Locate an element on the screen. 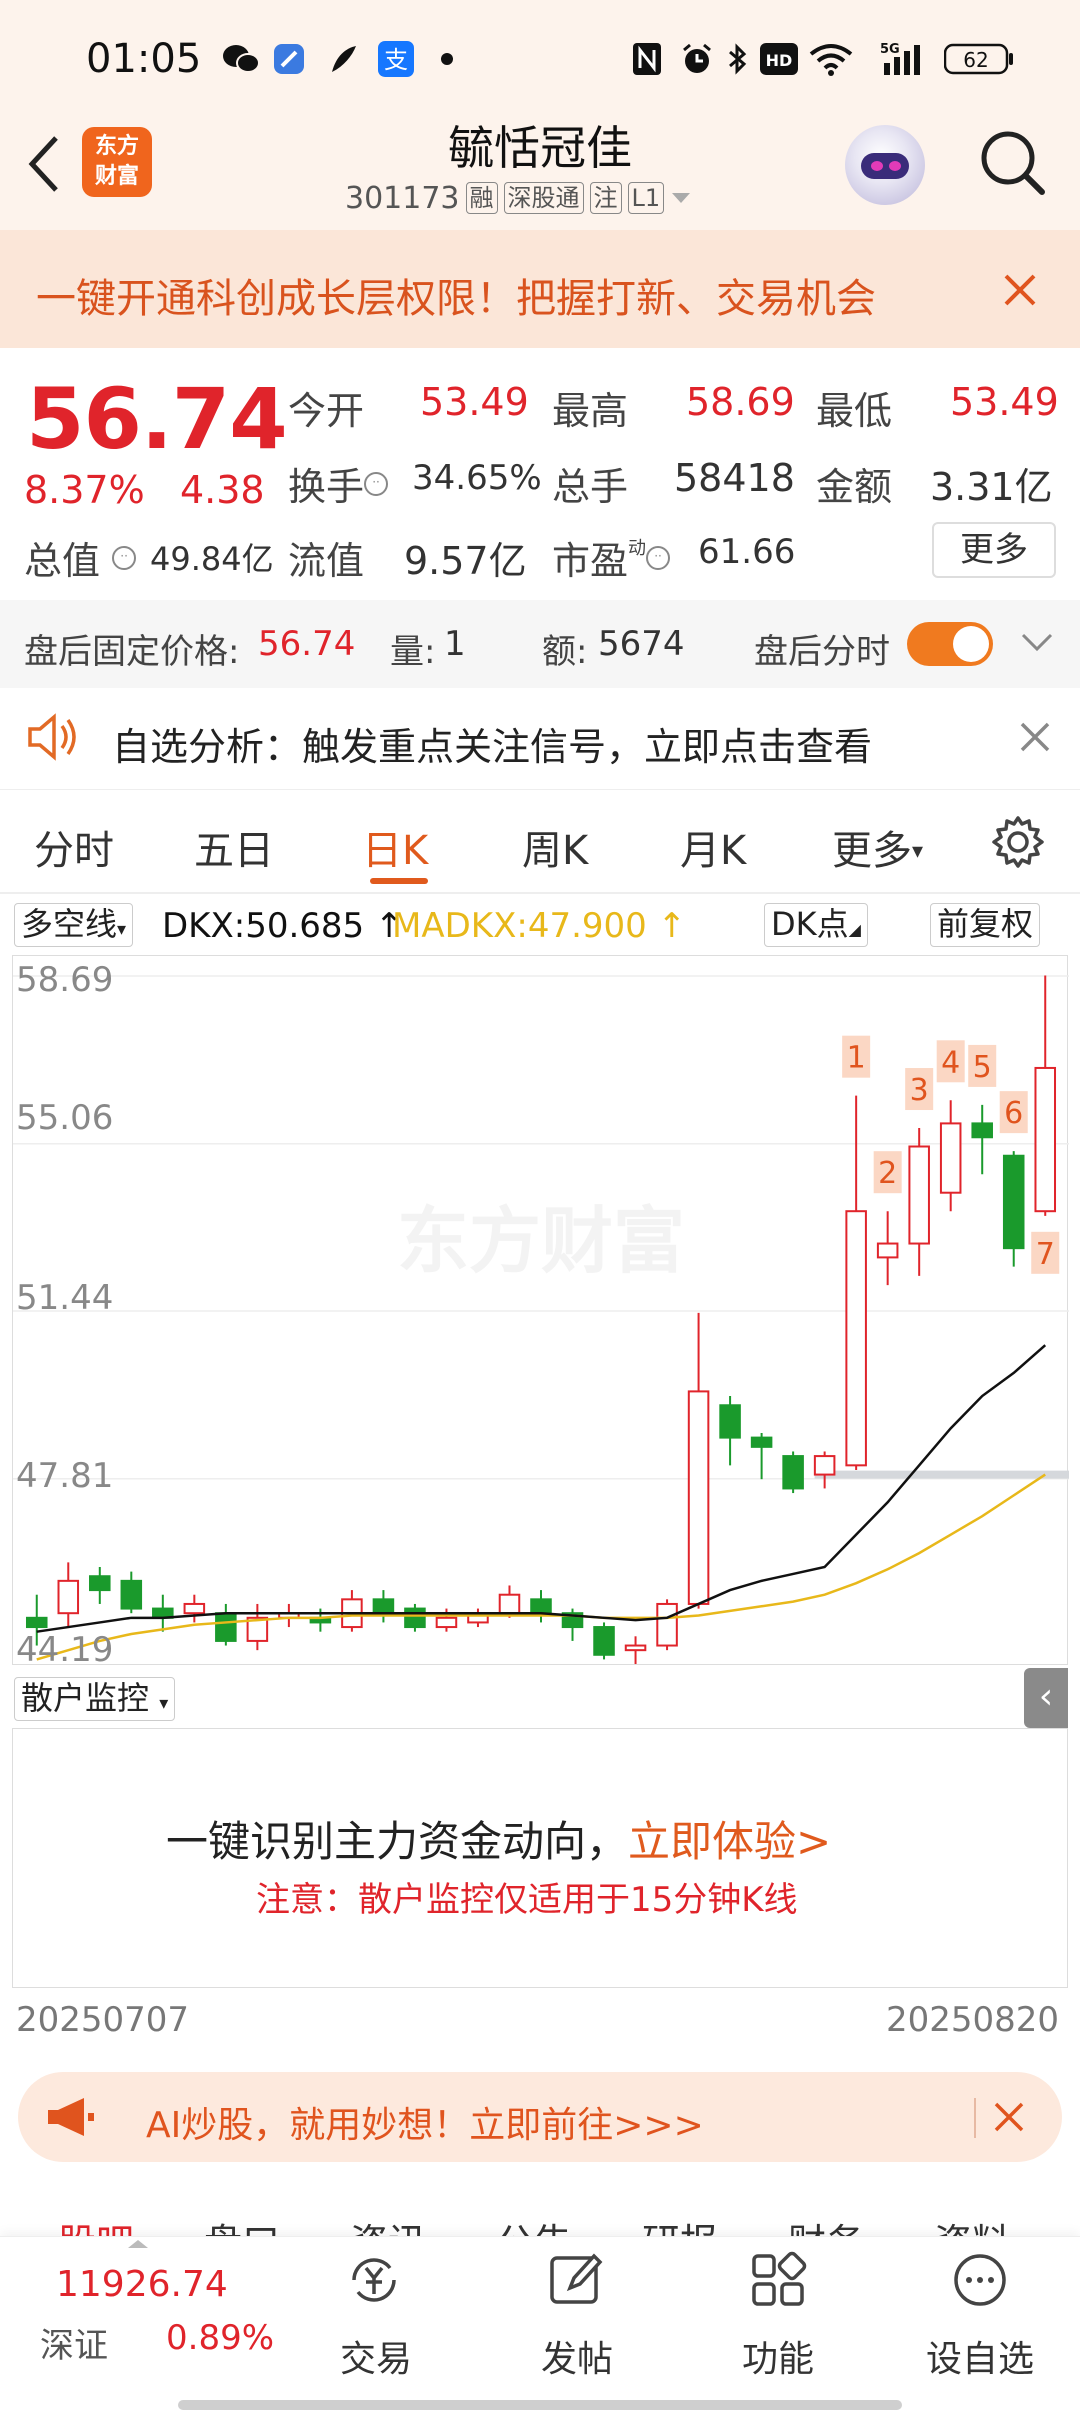 This screenshot has width=1080, height=2412. megaphone-icon is located at coordinates (71, 2117).